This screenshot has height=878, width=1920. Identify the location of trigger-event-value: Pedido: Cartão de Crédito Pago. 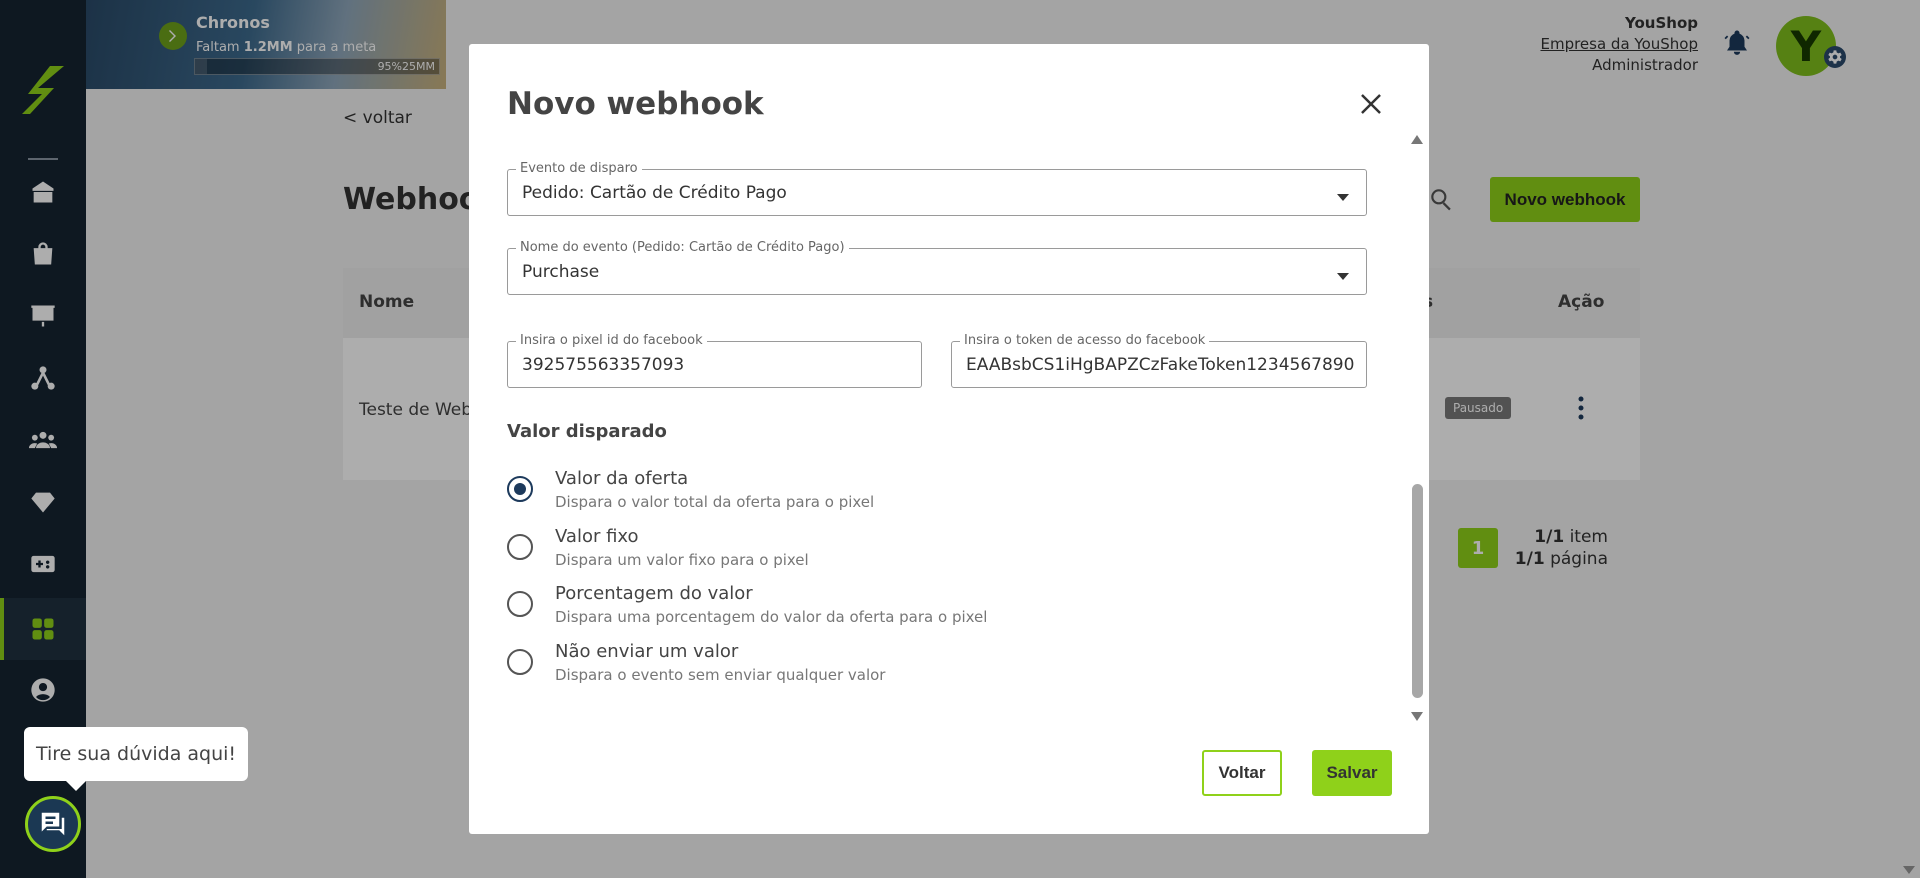
(654, 193).